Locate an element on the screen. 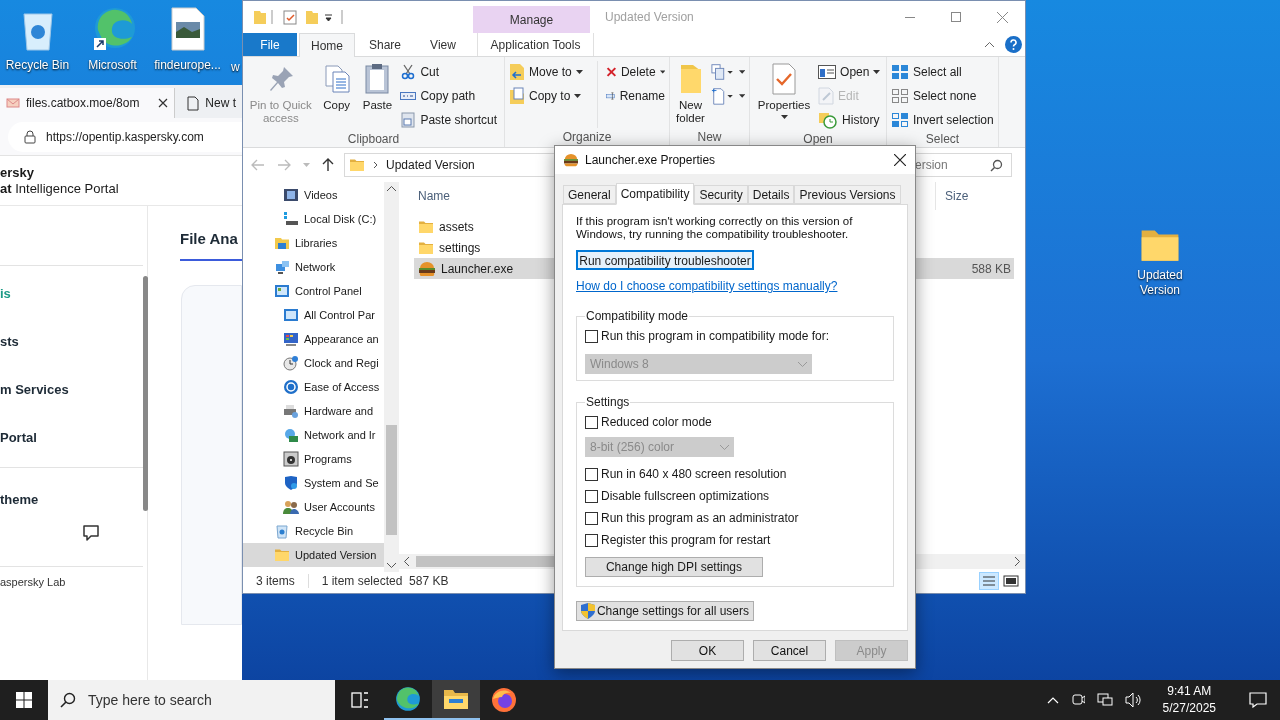 Image resolution: width=1280 pixels, height=720 pixels. ribbon-group-label: Organize is located at coordinates (587, 137).